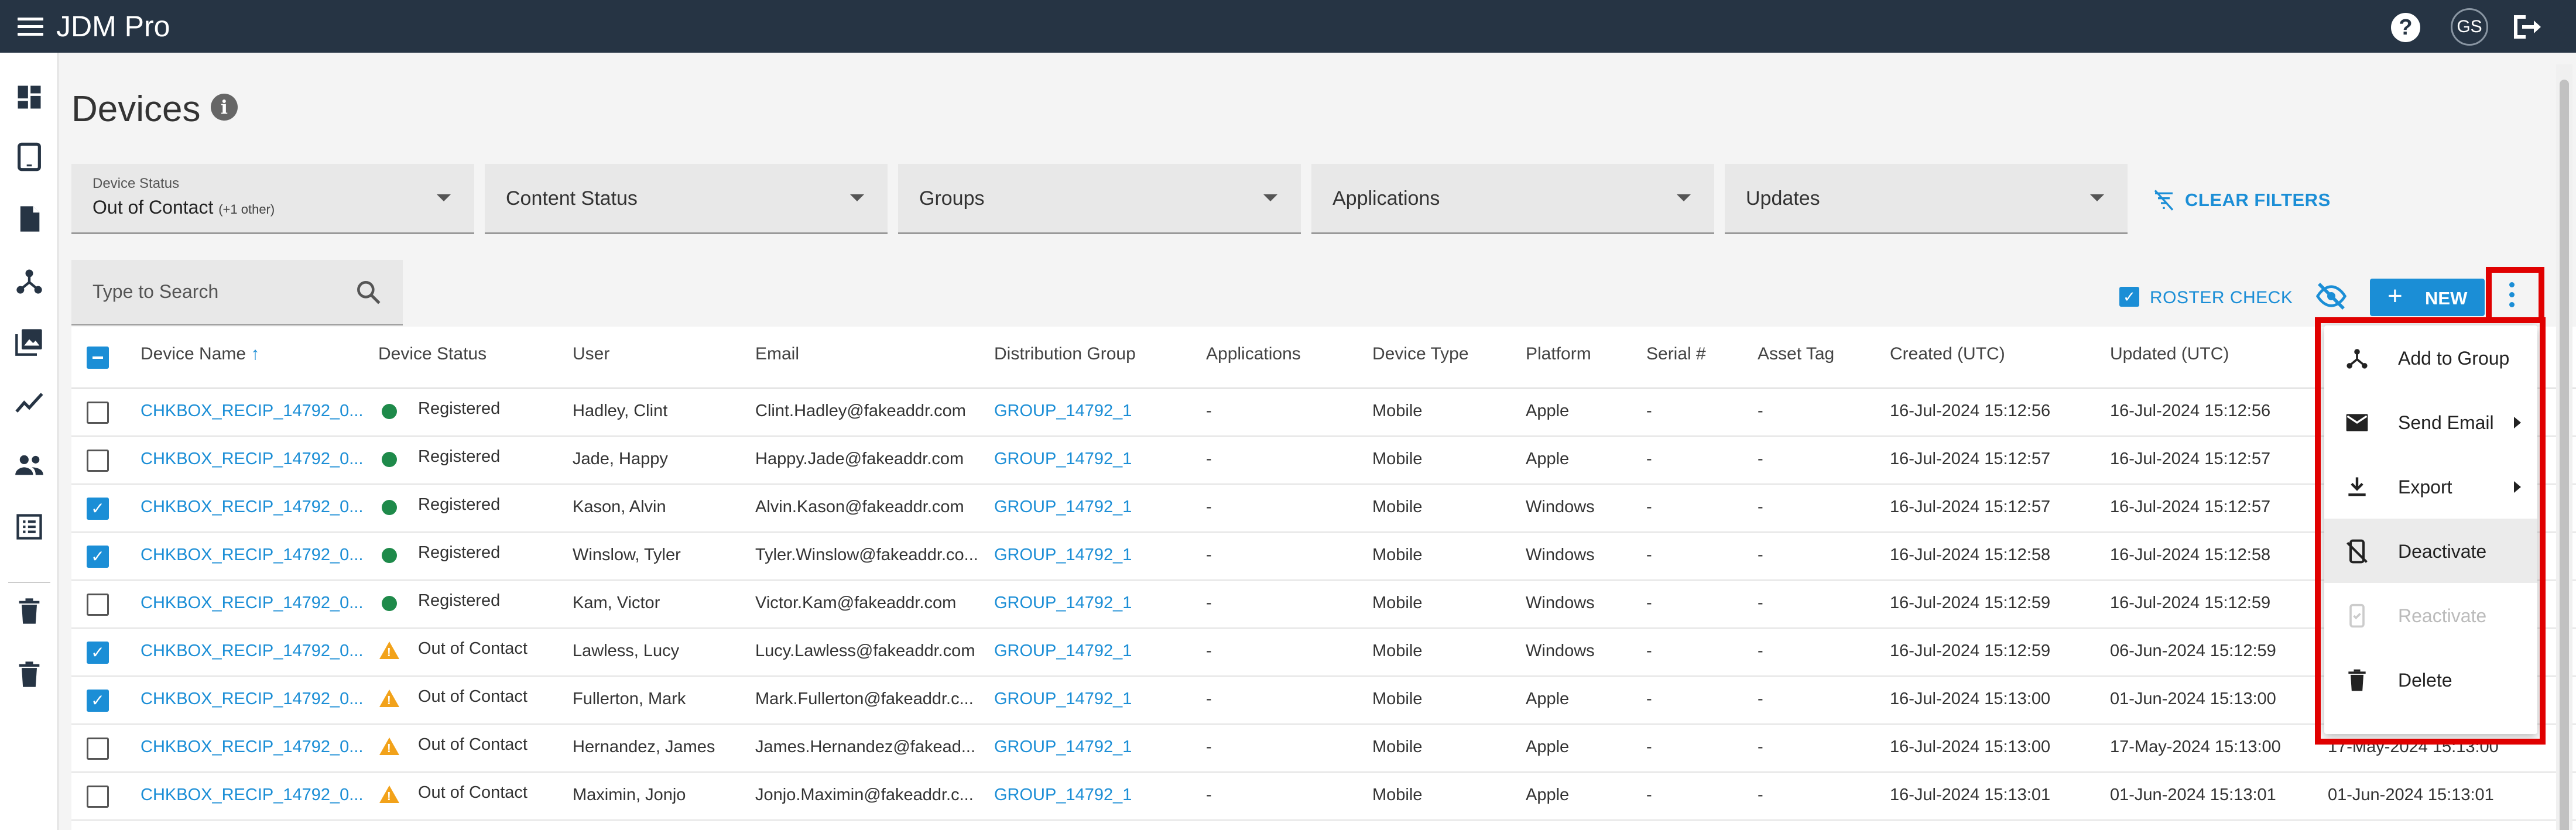 Image resolution: width=2576 pixels, height=830 pixels. I want to click on column-header: Updated (UTC), so click(2169, 354).